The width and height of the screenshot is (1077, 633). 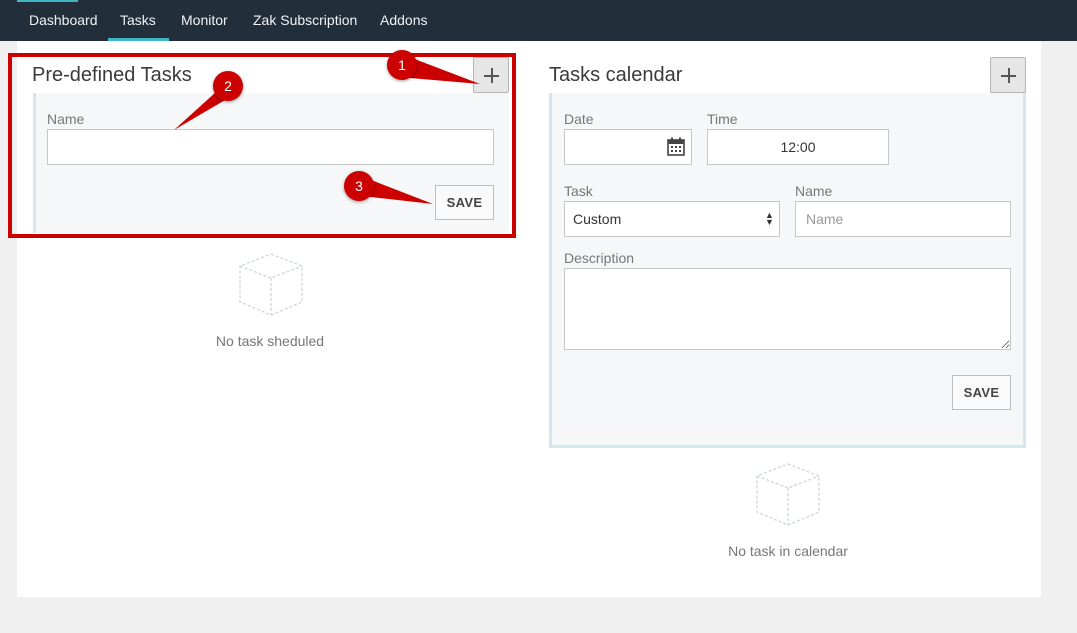 What do you see at coordinates (402, 65) in the screenshot?
I see `annotation-marker-1: 1` at bounding box center [402, 65].